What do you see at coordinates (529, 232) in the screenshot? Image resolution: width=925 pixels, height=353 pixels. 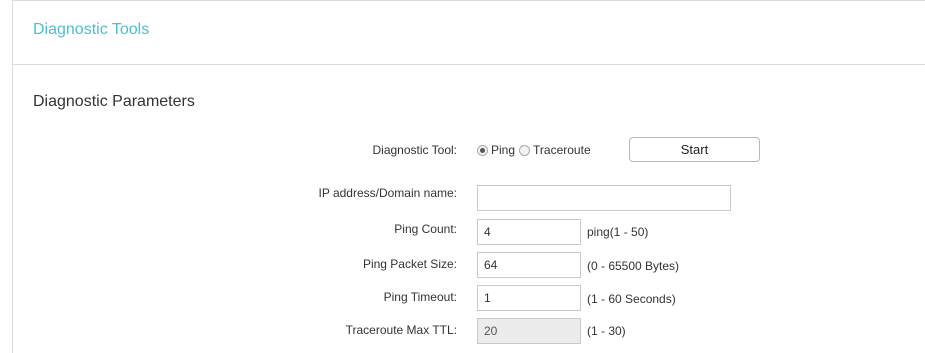 I see `ping-count-input` at bounding box center [529, 232].